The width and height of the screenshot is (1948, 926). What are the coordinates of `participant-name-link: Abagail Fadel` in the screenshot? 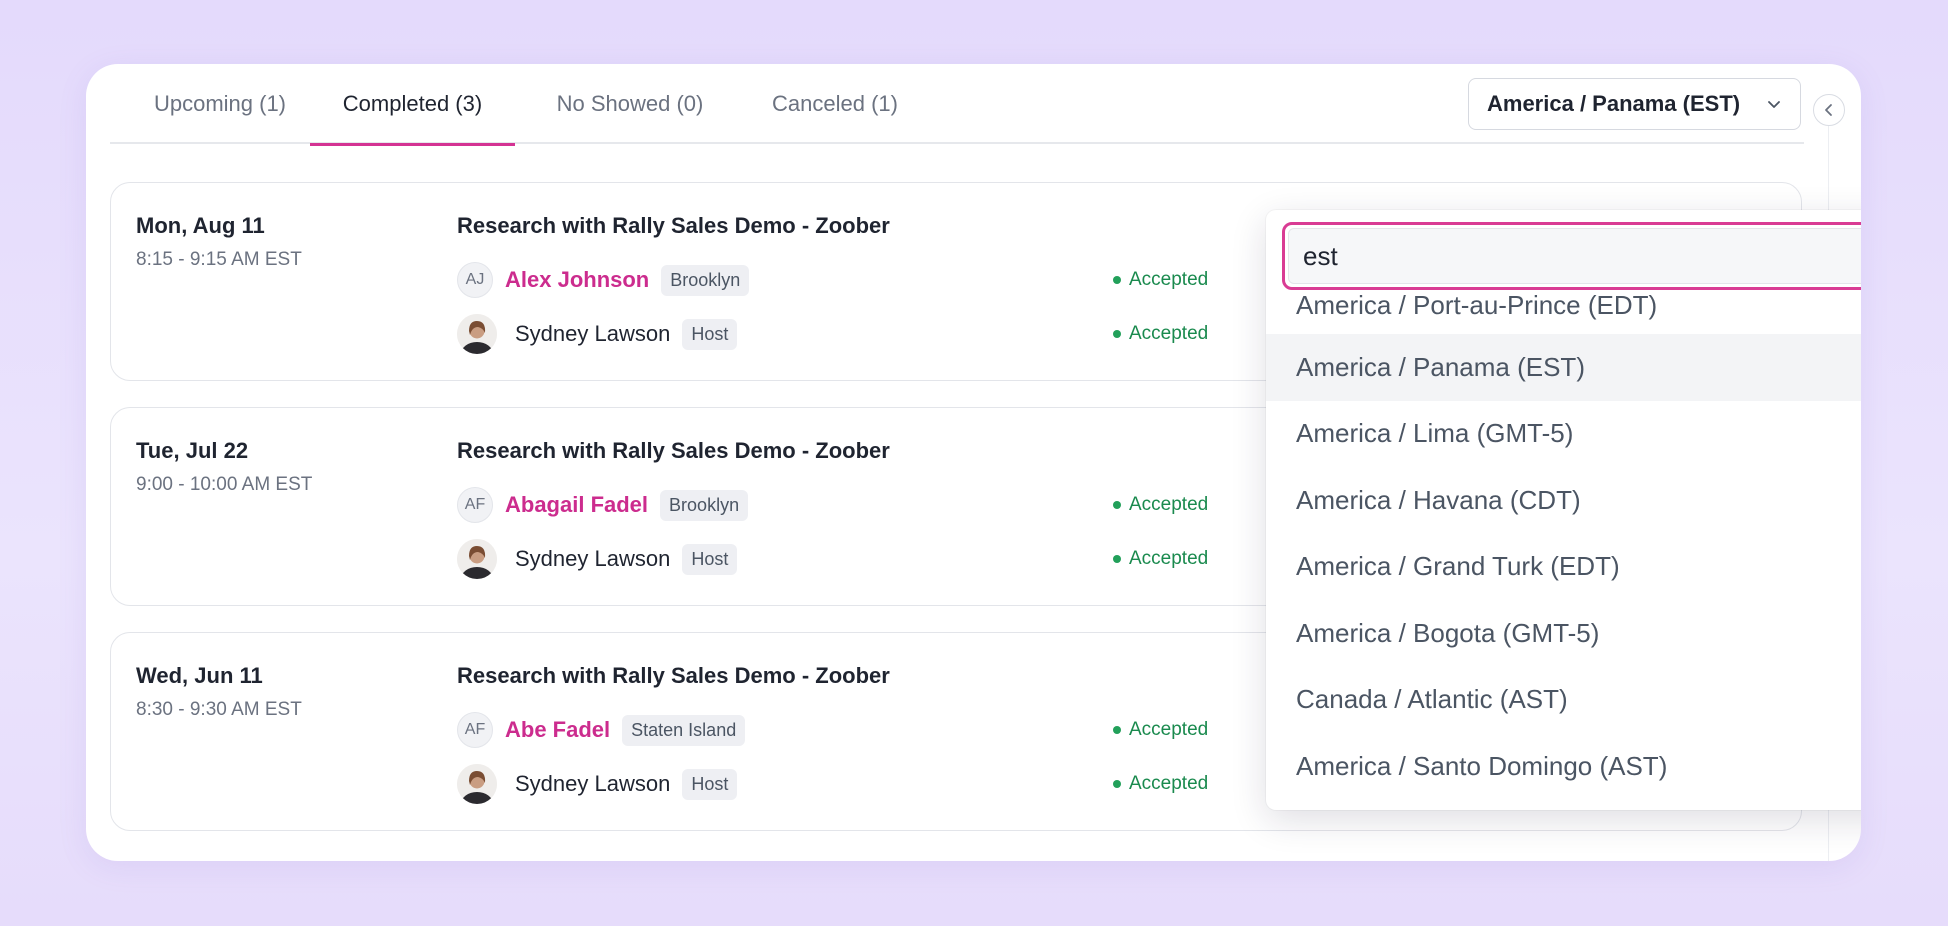 It's located at (576, 505).